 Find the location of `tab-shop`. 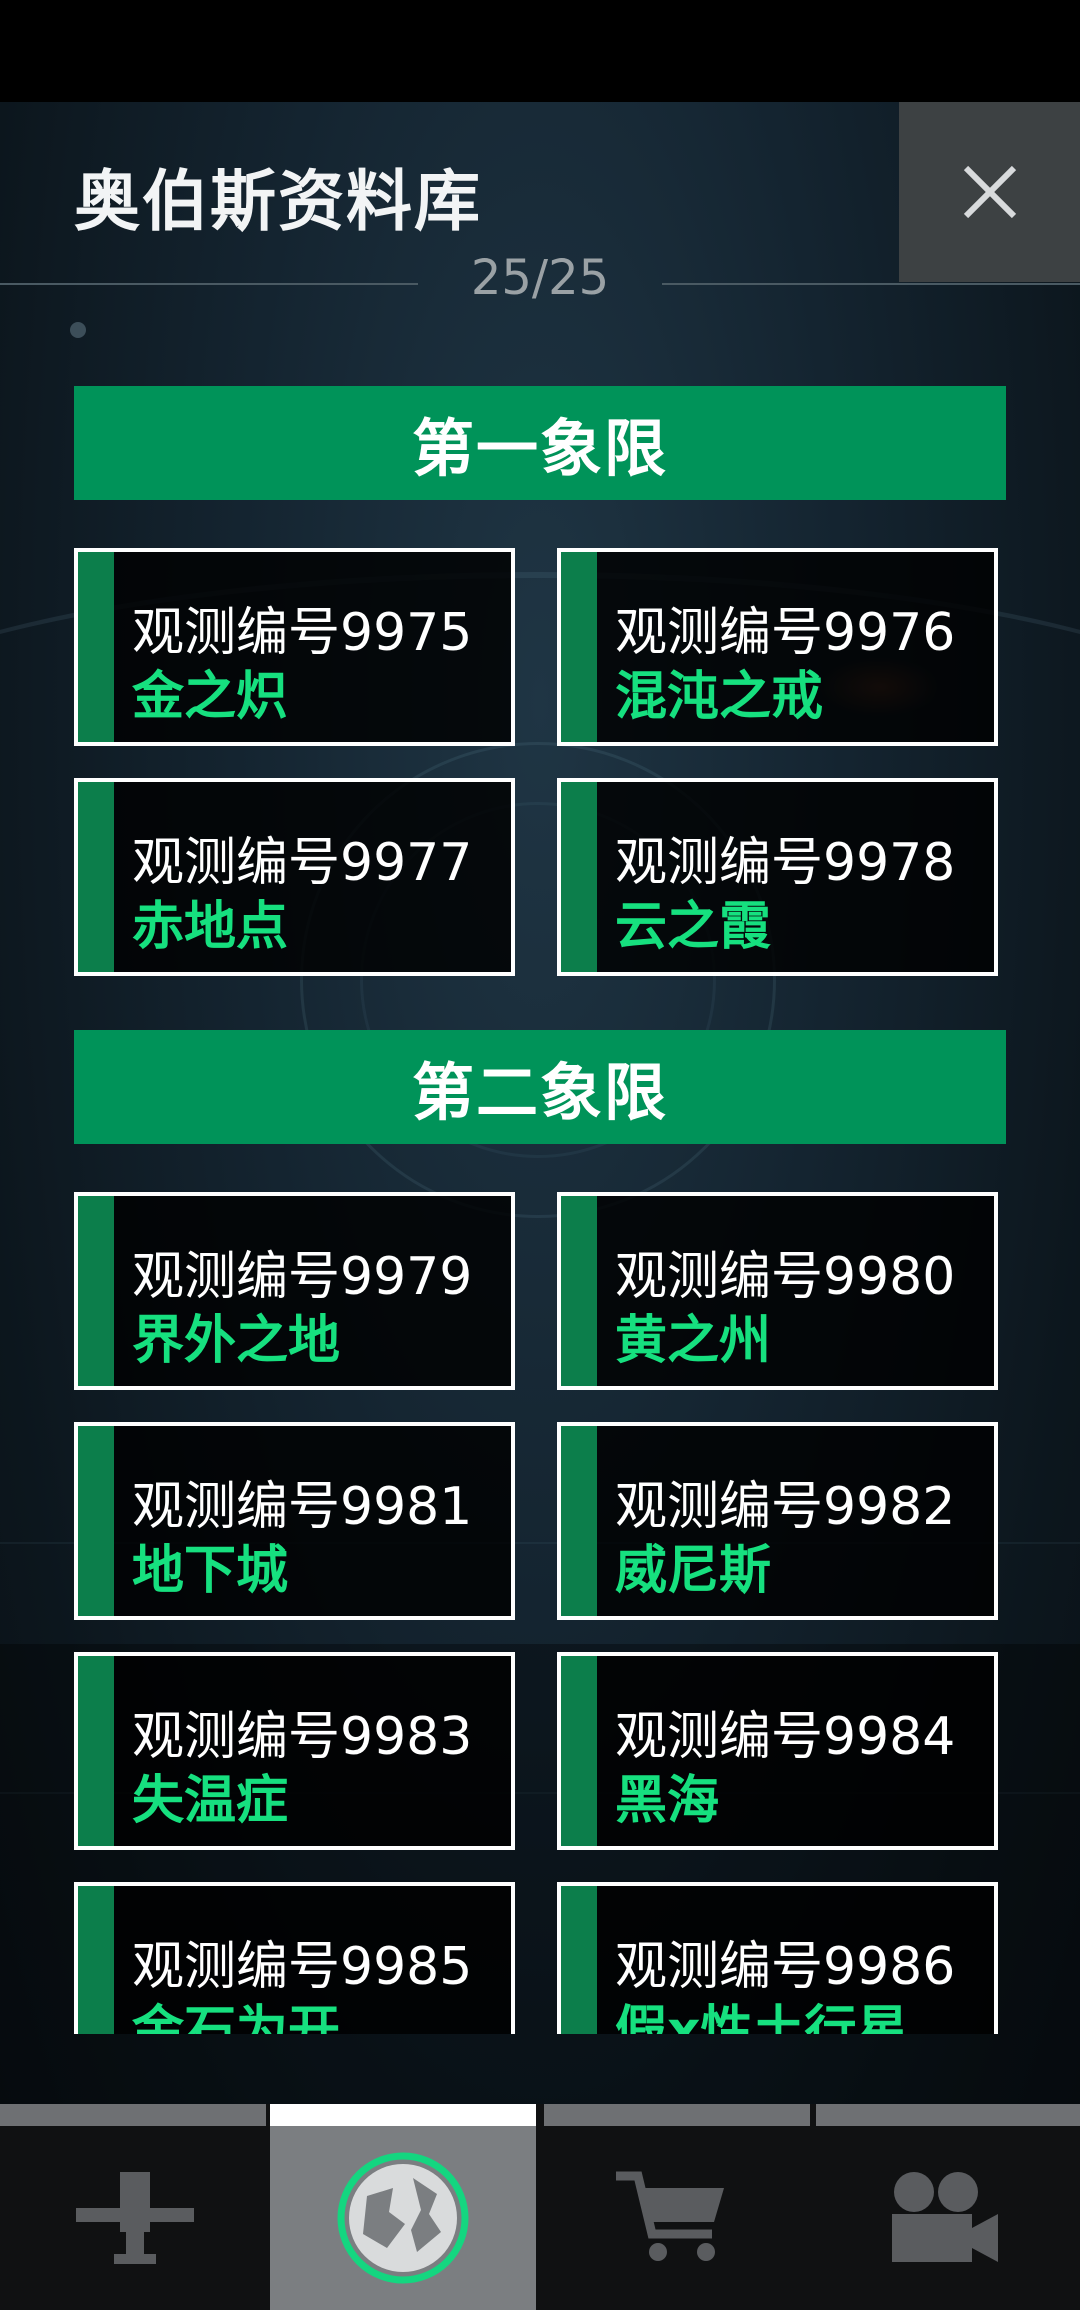

tab-shop is located at coordinates (672, 2218).